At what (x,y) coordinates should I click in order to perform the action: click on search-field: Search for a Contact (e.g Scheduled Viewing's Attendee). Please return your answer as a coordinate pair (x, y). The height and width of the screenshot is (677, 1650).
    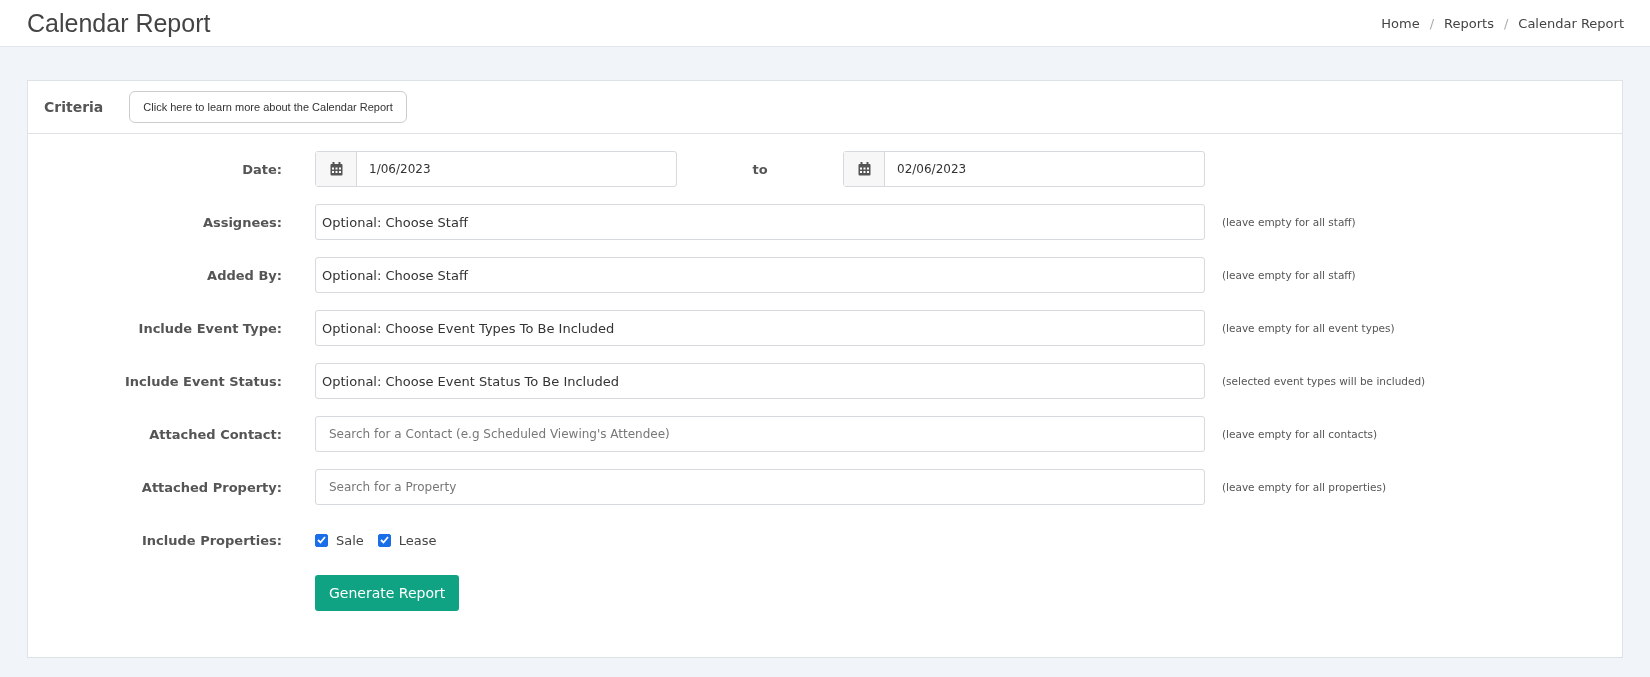
    Looking at the image, I should click on (760, 434).